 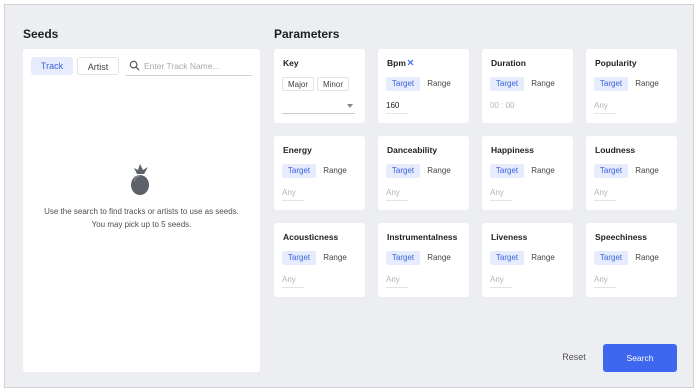 I want to click on search-button: Search, so click(x=640, y=358).